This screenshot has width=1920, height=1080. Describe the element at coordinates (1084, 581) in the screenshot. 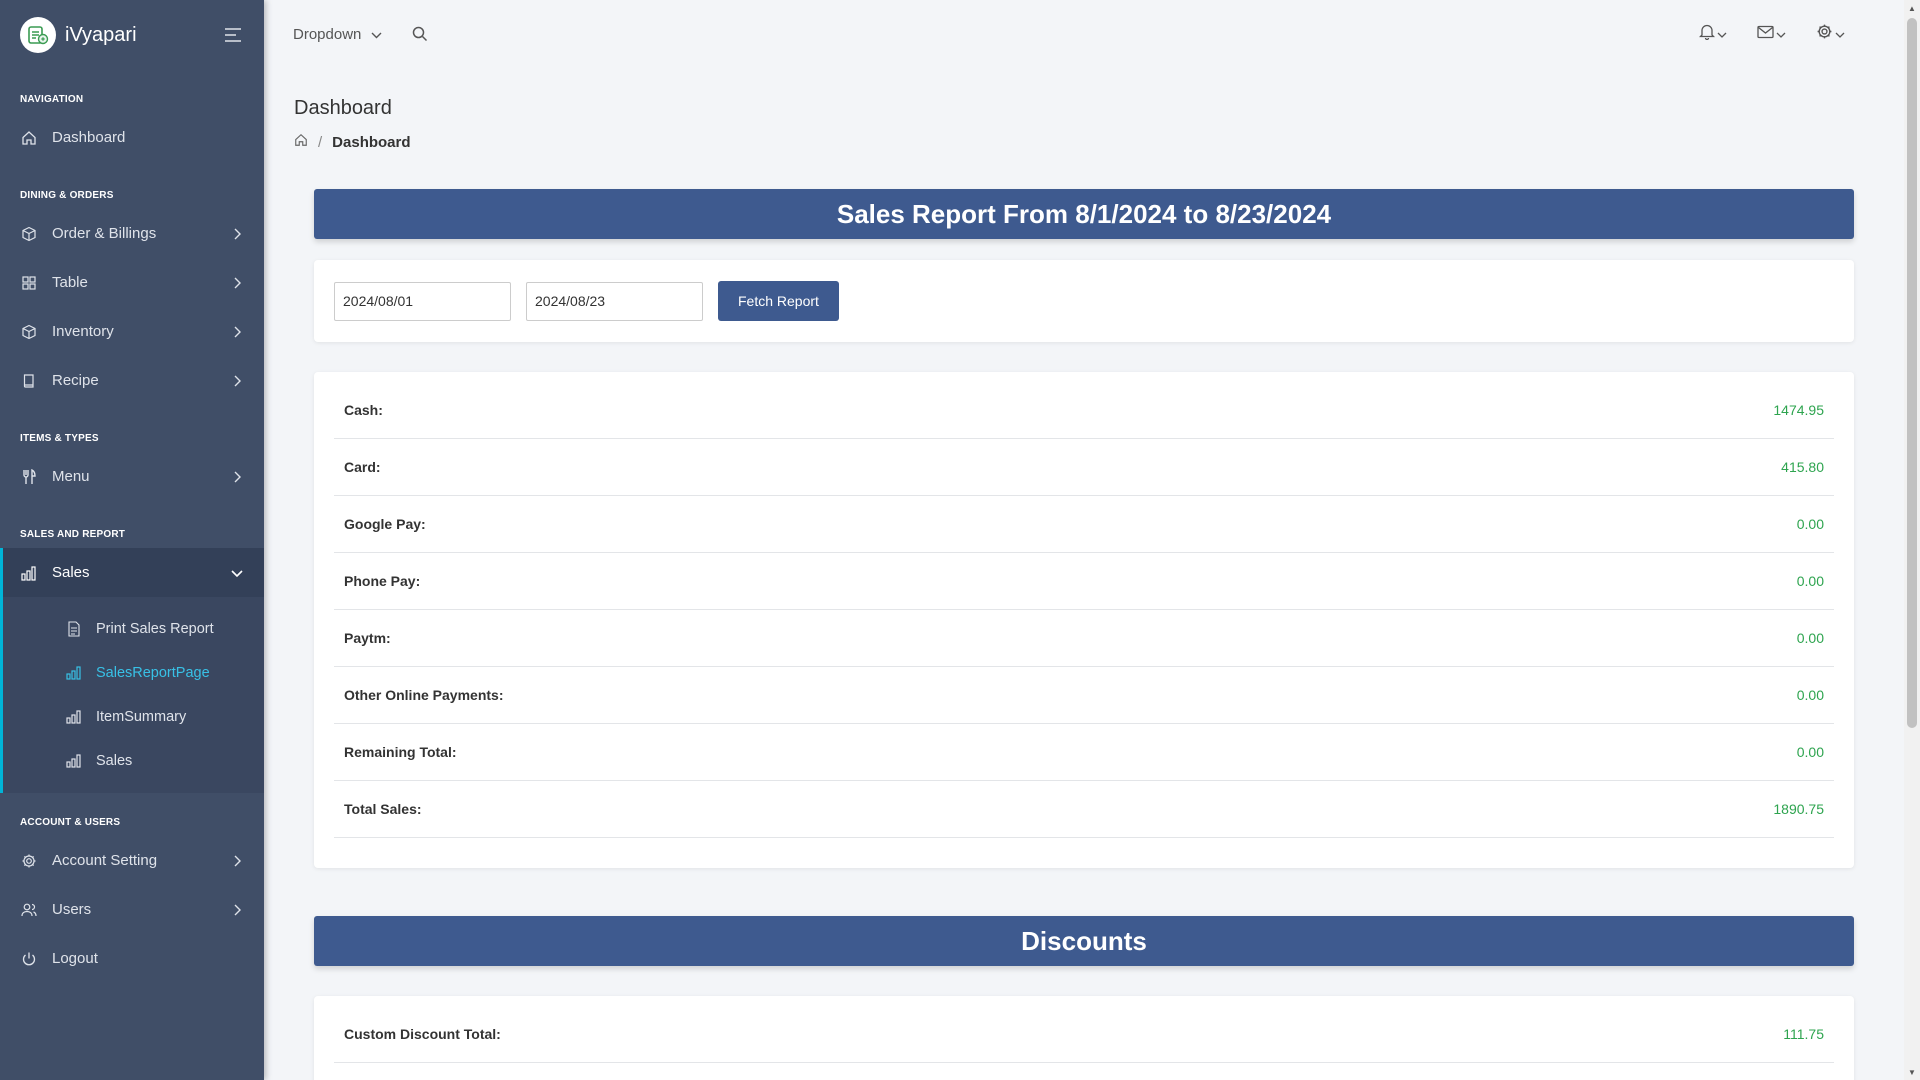

I see `report-row-phone-pay: Phone Pay: 0.00` at that location.